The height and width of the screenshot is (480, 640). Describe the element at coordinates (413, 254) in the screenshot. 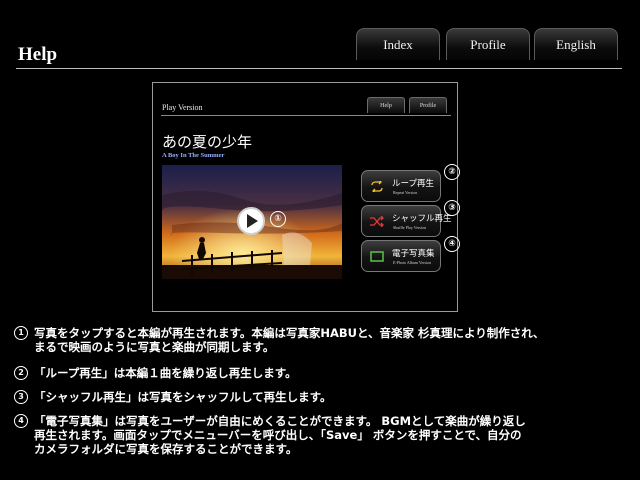

I see `photo-album-label: 電子写真集` at that location.